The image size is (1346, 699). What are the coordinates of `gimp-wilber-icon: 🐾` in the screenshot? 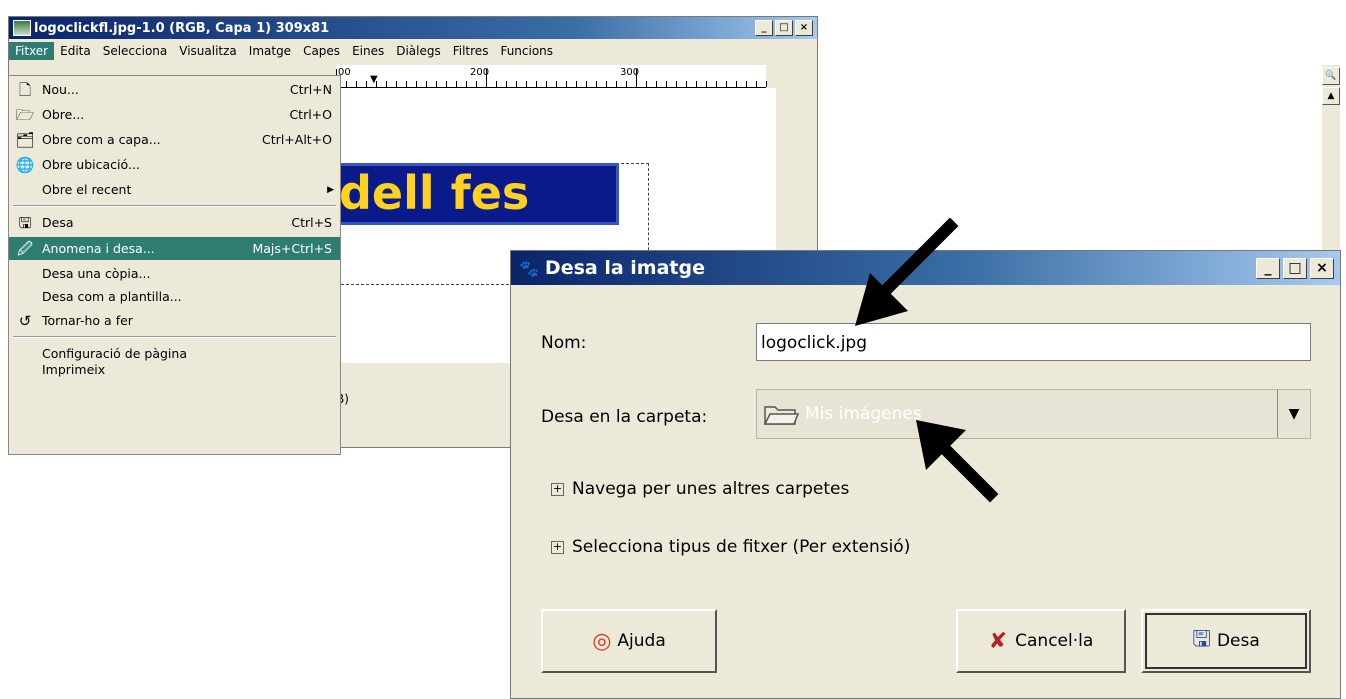 It's located at (529, 268).